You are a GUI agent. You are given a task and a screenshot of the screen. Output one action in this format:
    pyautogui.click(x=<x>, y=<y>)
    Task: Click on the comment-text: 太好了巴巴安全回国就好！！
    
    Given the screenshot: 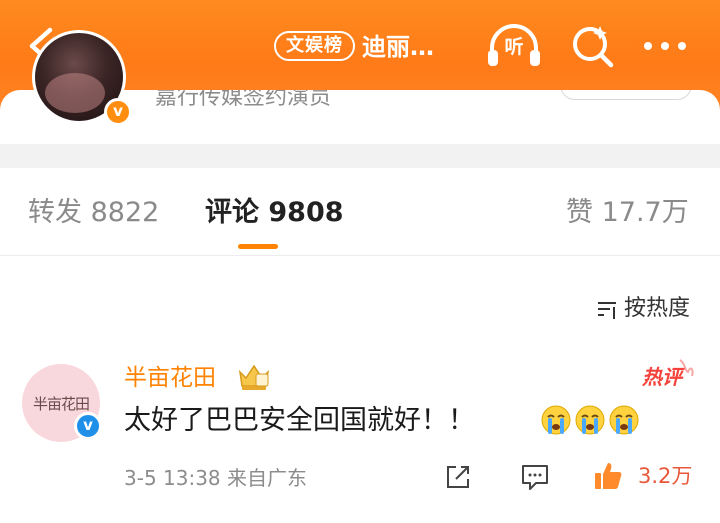 What is the action you would take?
    pyautogui.click(x=299, y=420)
    